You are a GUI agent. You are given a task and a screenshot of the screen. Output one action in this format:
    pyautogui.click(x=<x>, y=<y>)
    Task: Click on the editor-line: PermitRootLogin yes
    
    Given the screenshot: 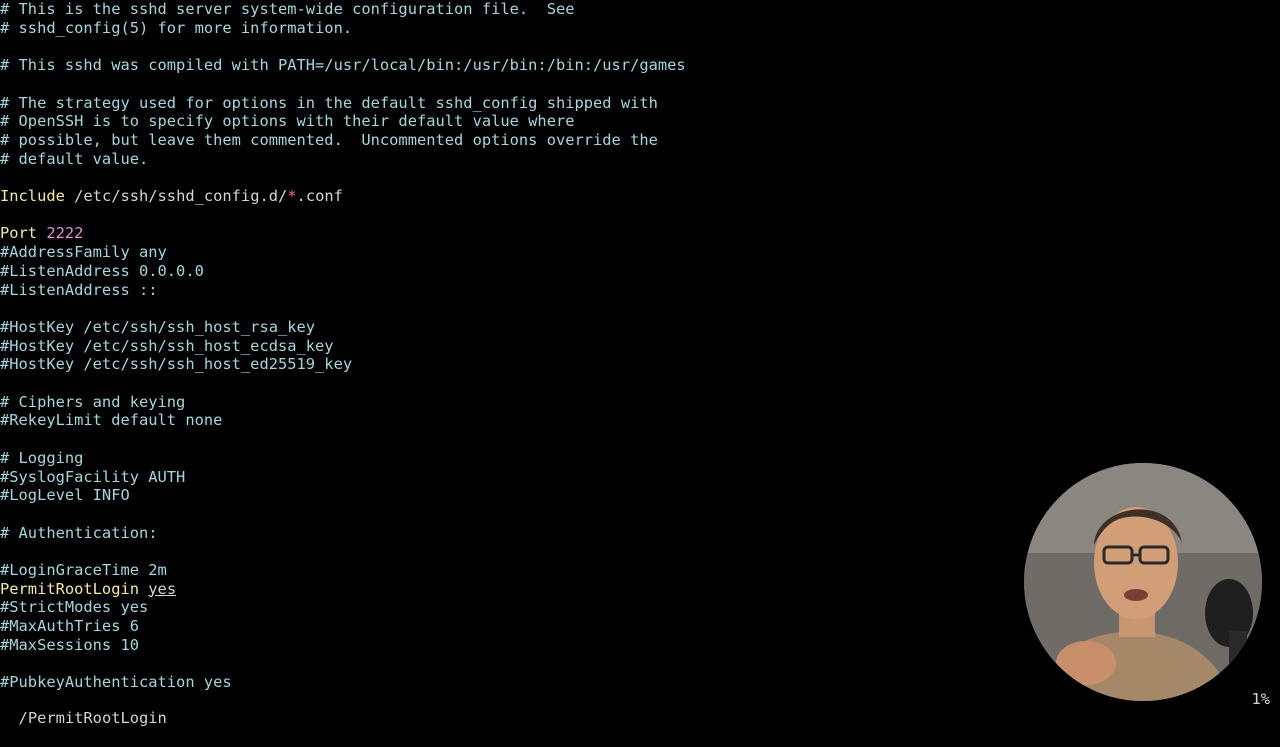 What is the action you would take?
    pyautogui.click(x=88, y=589)
    